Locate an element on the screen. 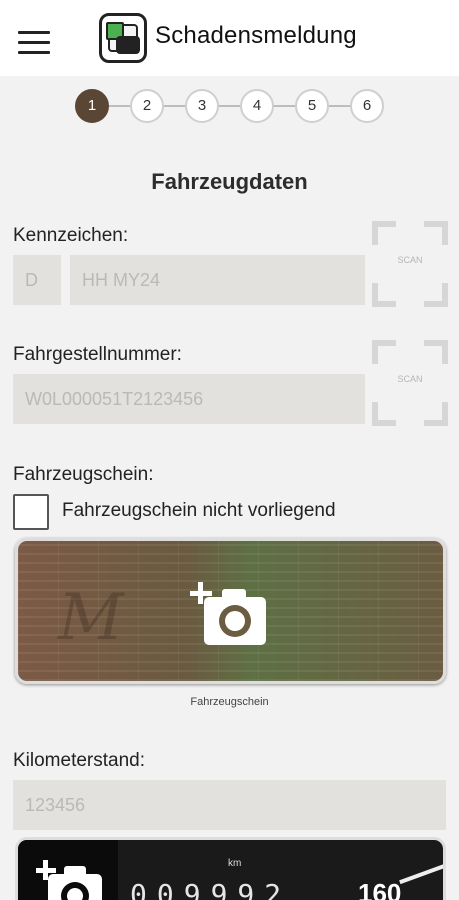 This screenshot has height=900, width=459. step-1: 1 is located at coordinates (92, 106).